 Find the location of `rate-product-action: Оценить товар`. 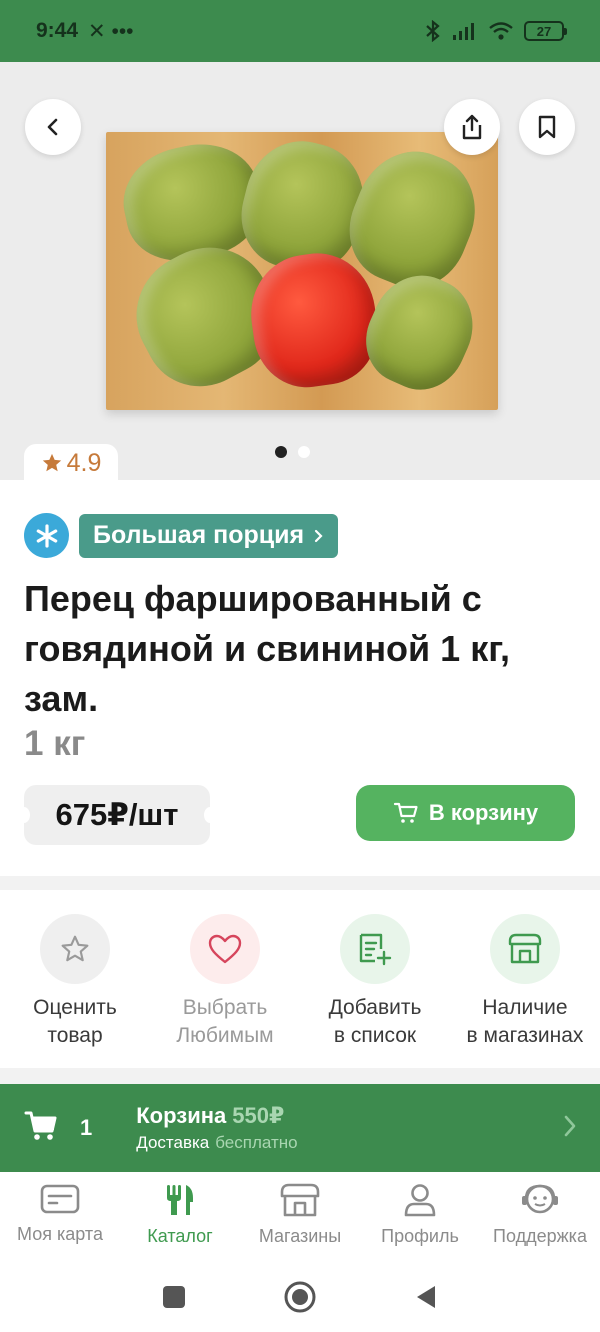

rate-product-action: Оценить товар is located at coordinates (75, 979).